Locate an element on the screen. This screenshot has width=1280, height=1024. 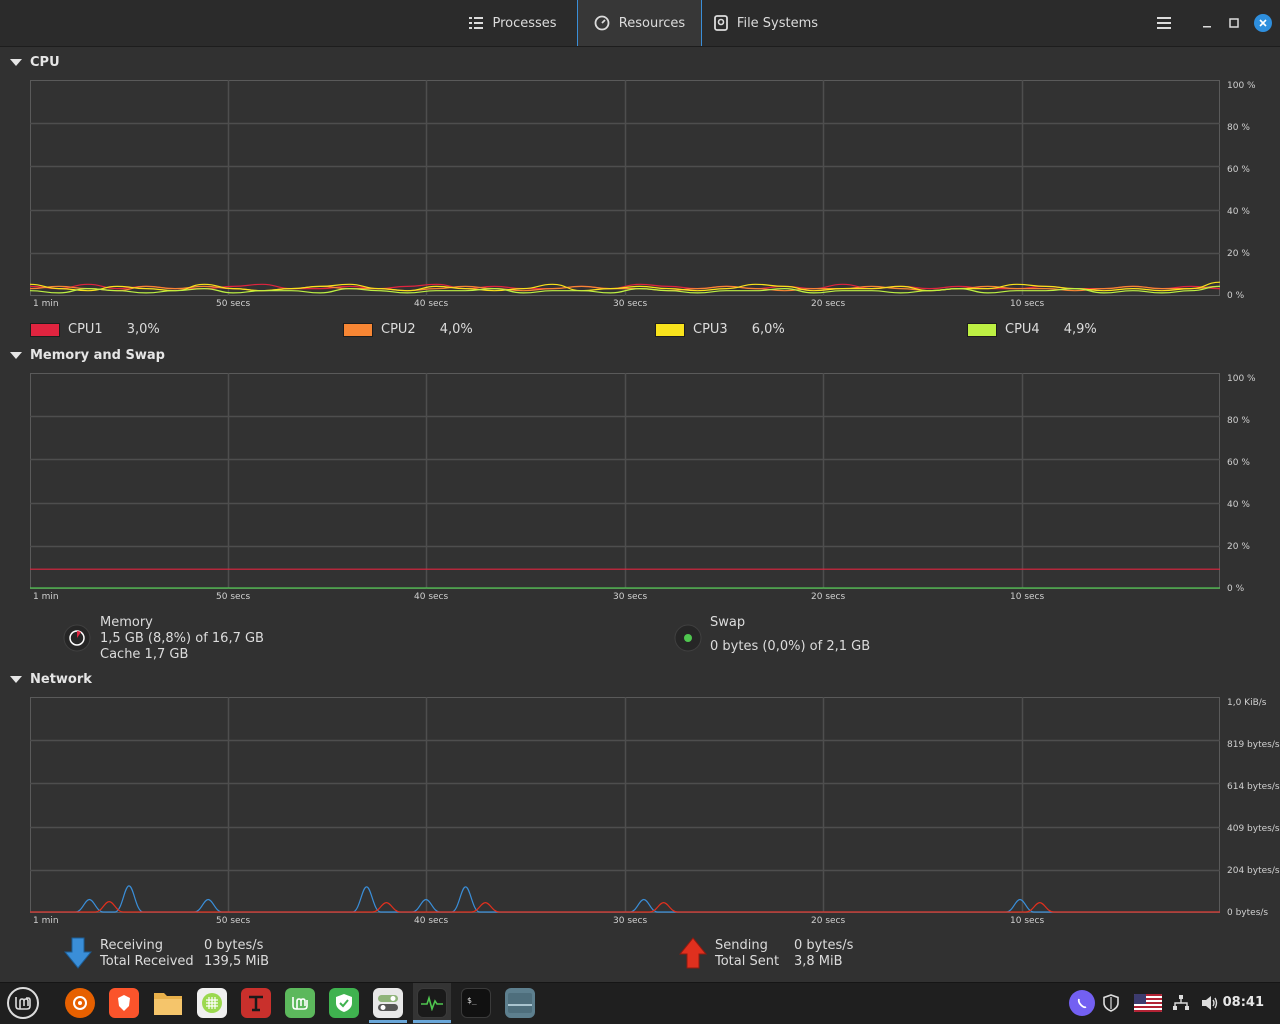
tab-processes: Processes is located at coordinates (513, 23).